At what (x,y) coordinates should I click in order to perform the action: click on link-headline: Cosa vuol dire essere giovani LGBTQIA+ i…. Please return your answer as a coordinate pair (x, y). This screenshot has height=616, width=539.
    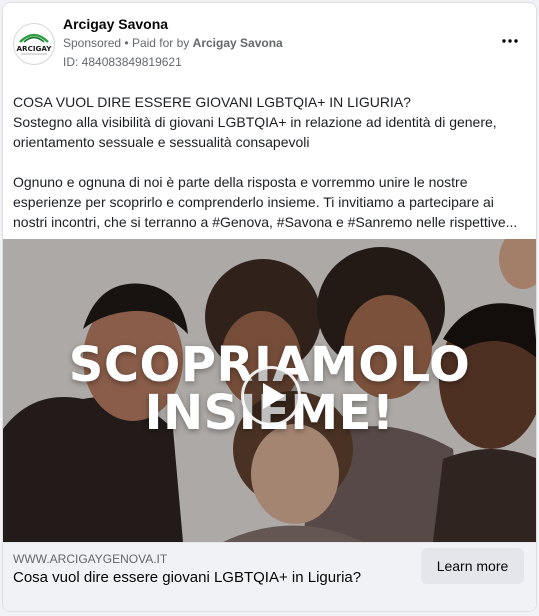
    Looking at the image, I should click on (187, 577).